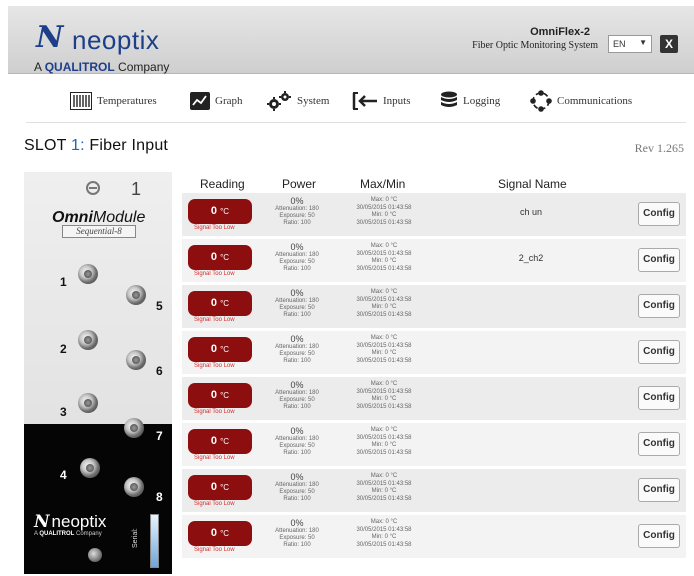 The height and width of the screenshot is (576, 694). I want to click on module-neoptix-logo: Nneoptix, so click(70, 522).